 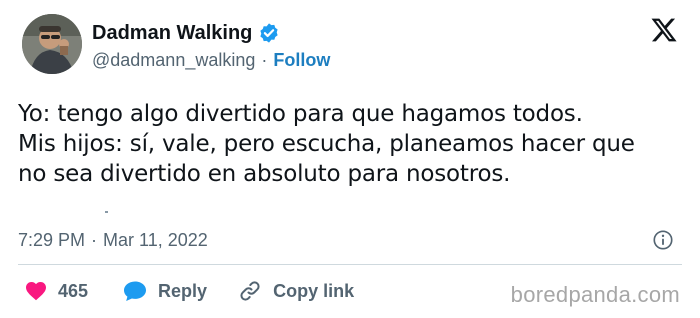 What do you see at coordinates (250, 291) in the screenshot?
I see `link-icon` at bounding box center [250, 291].